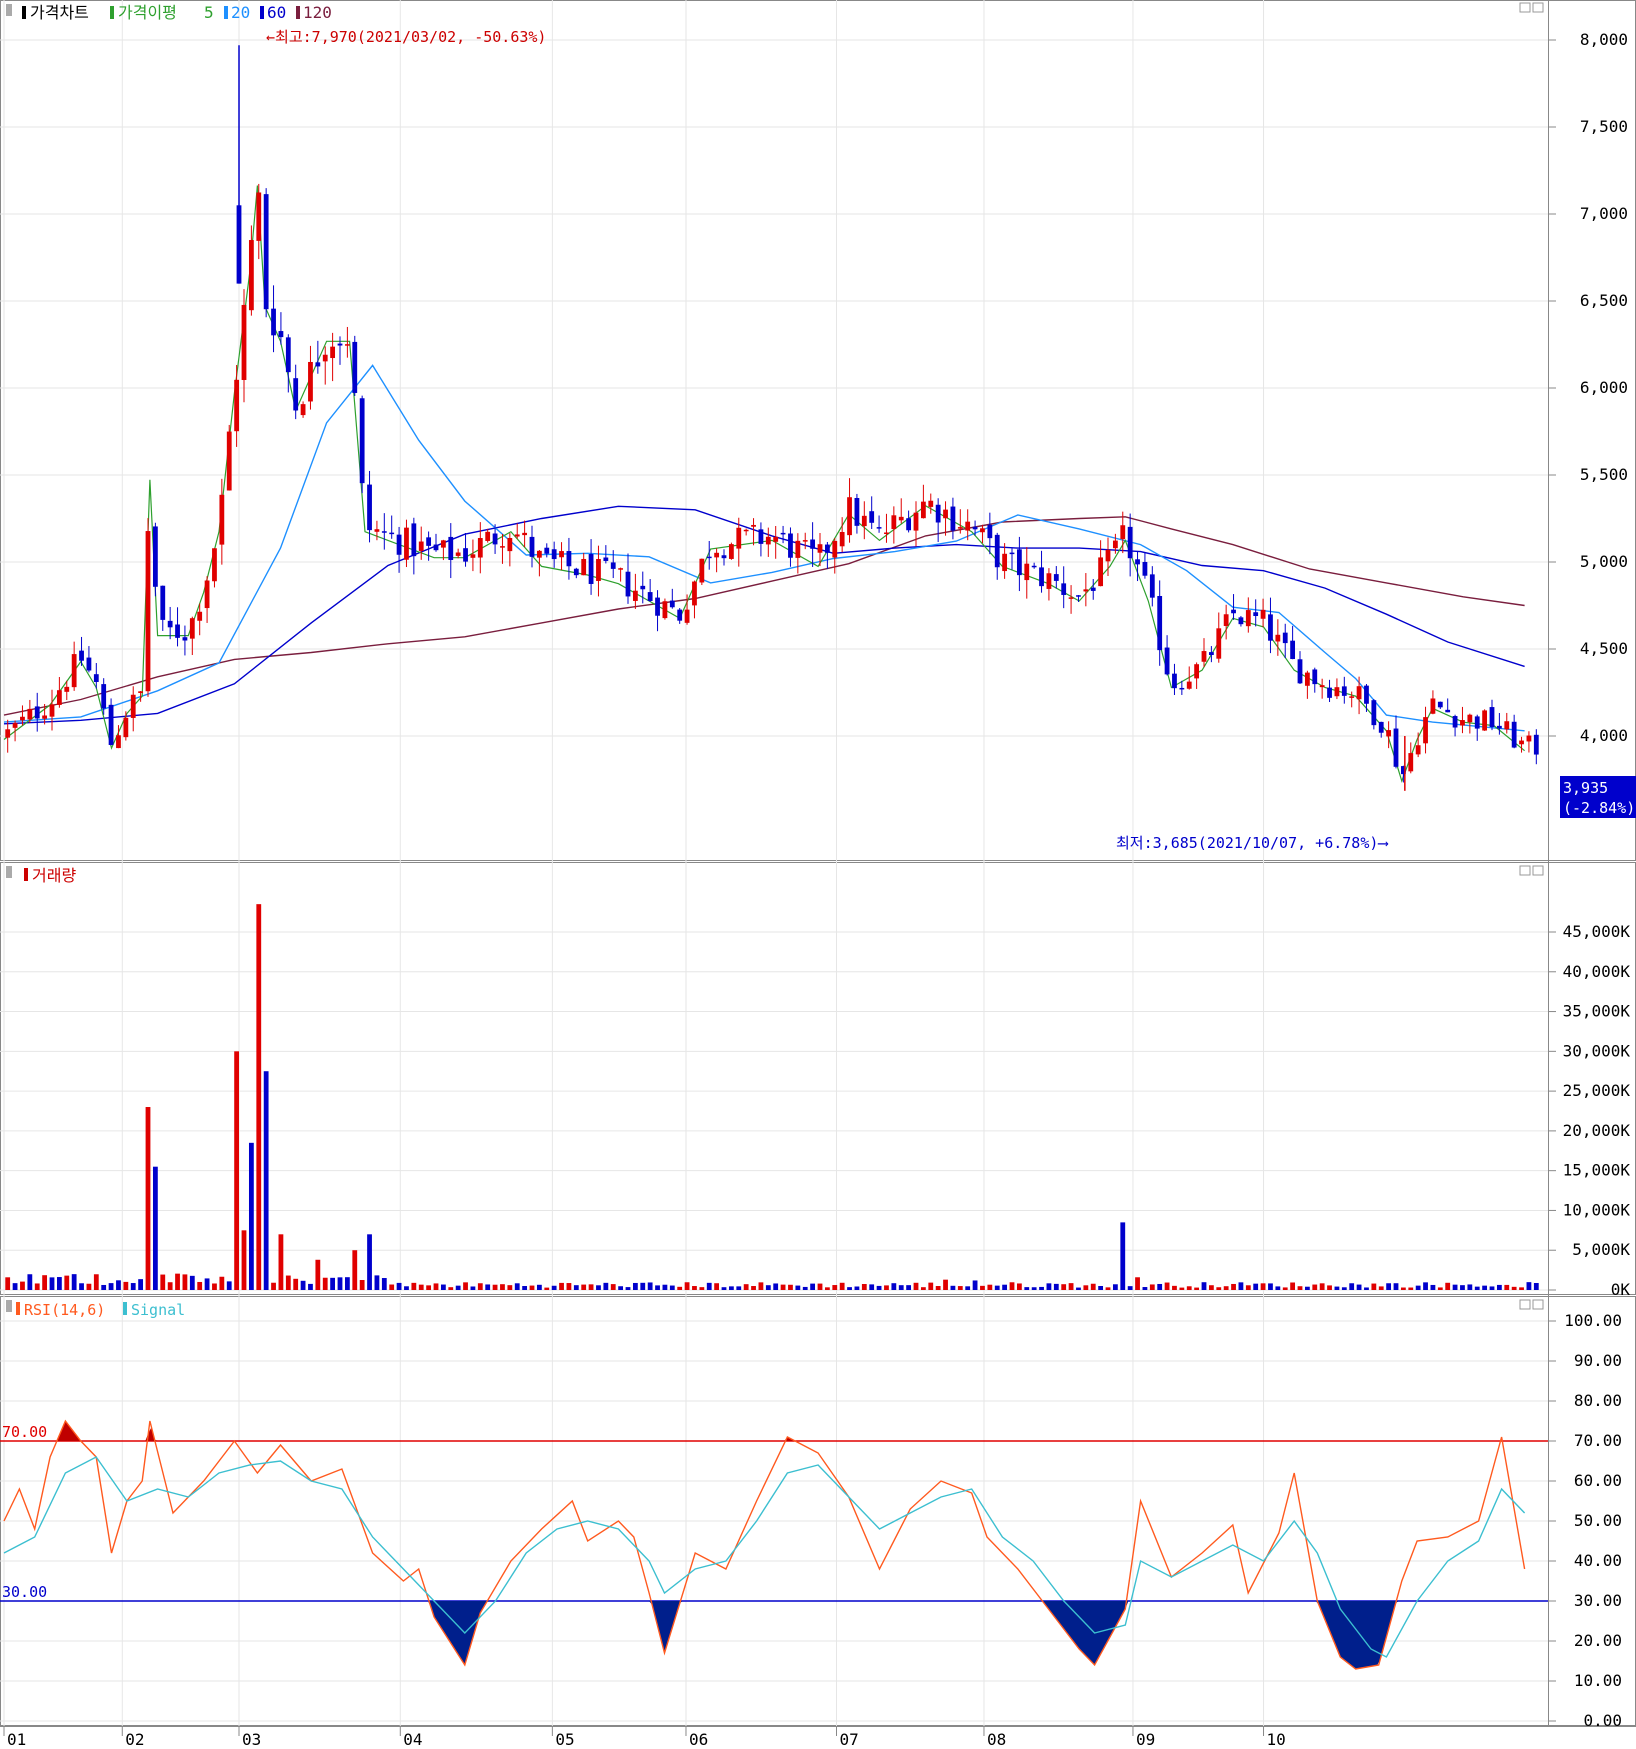 This screenshot has width=1636, height=1749. Describe the element at coordinates (1604, 474) in the screenshot. I see `price-tick-label: 5,500` at that location.